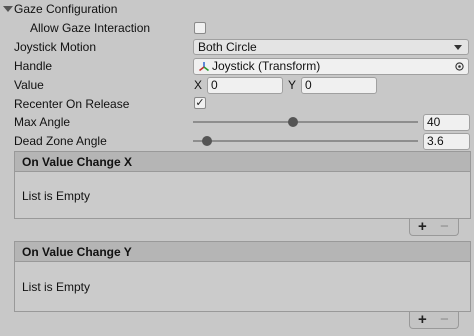 Image resolution: width=474 pixels, height=336 pixels. Describe the element at coordinates (444, 226) in the screenshot. I see `event-x-remove-button: −` at that location.